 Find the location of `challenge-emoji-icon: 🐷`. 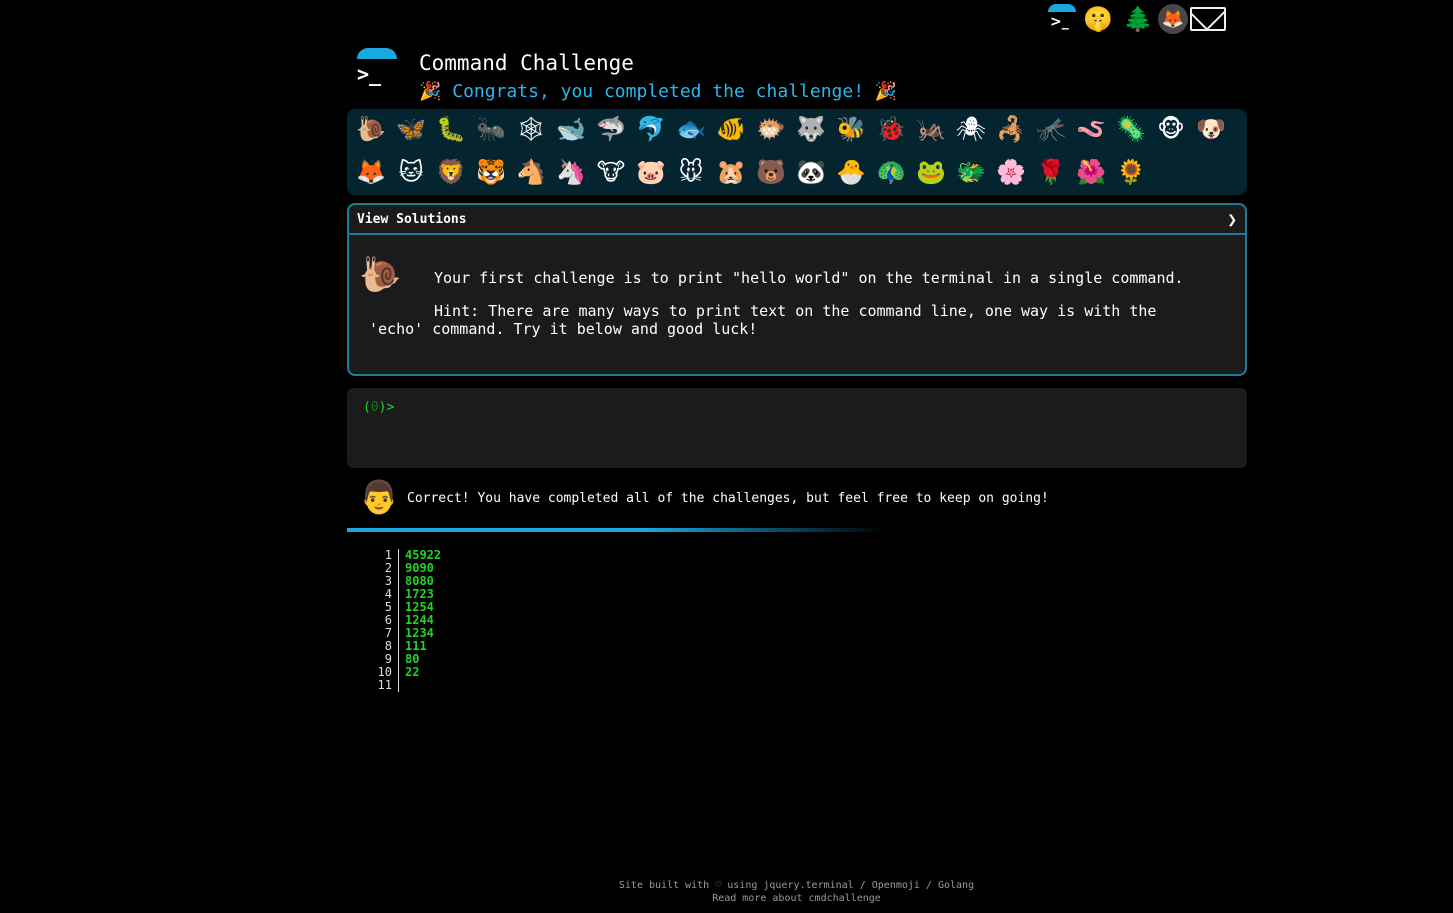

challenge-emoji-icon: 🐷 is located at coordinates (651, 172).